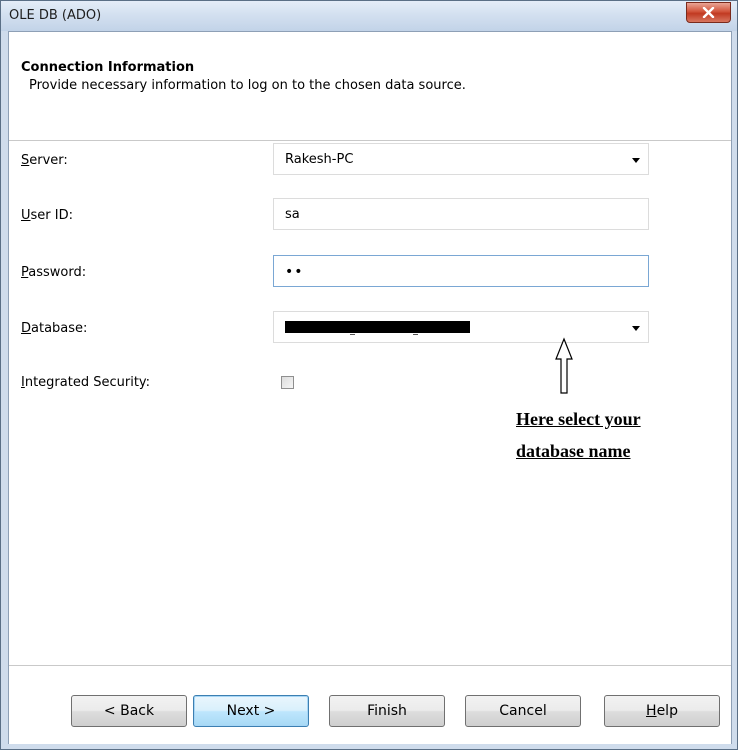 Image resolution: width=738 pixels, height=750 pixels. I want to click on help-button: Help, so click(662, 711).